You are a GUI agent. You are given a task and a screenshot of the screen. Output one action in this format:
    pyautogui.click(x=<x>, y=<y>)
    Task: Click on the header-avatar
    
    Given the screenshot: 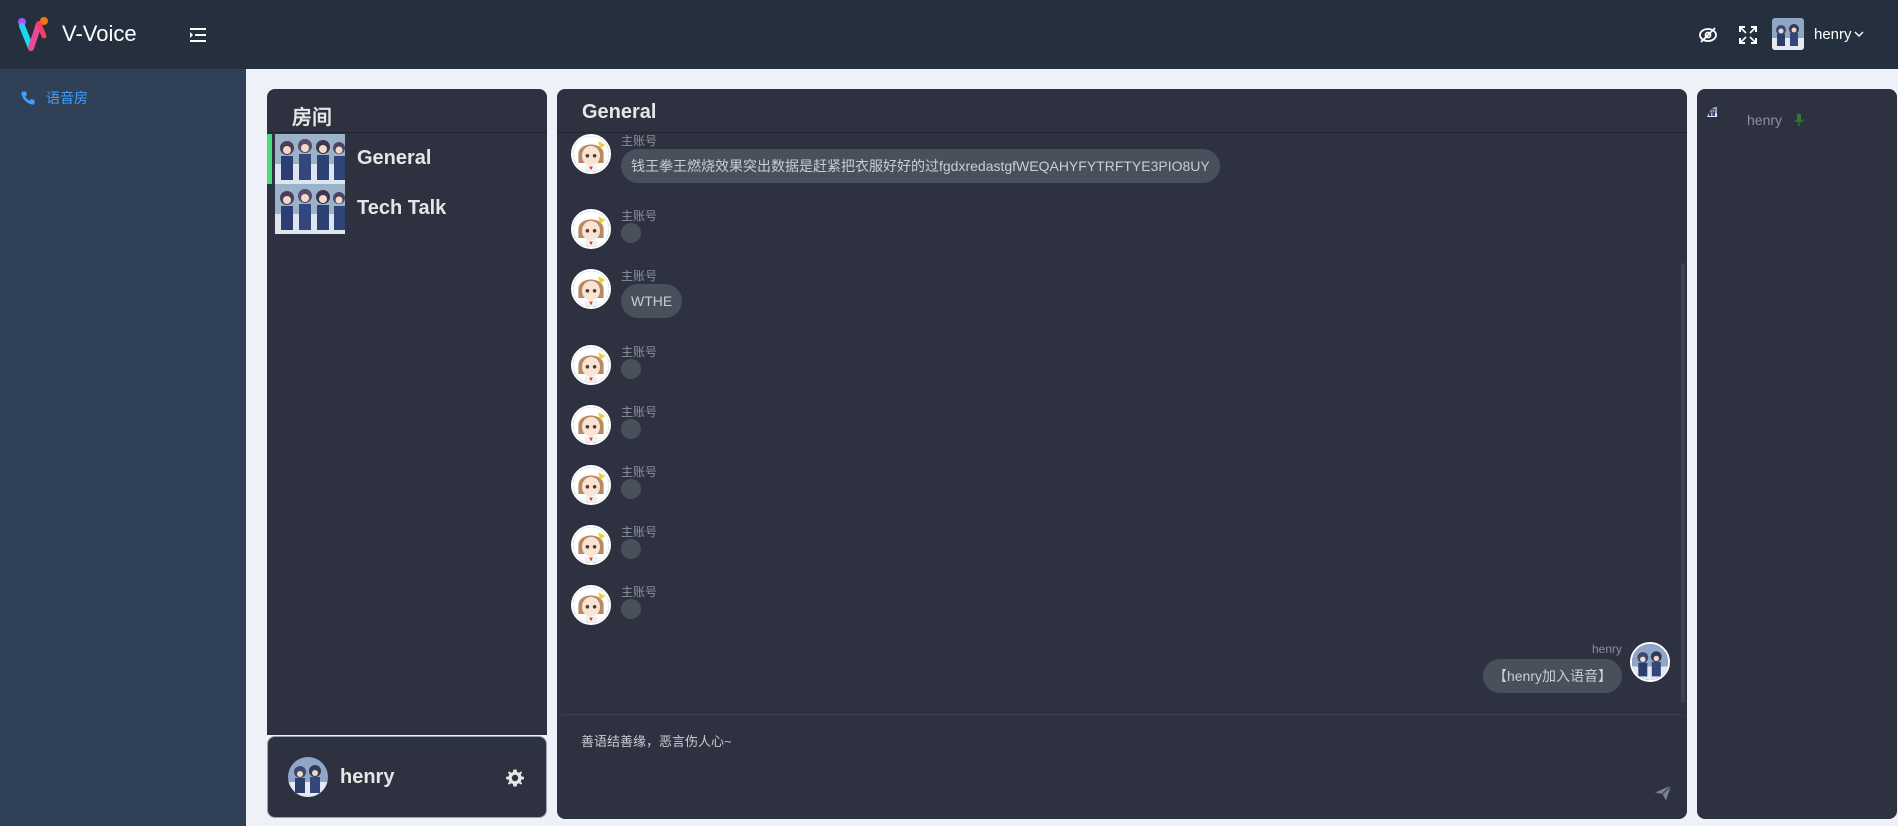 What is the action you would take?
    pyautogui.click(x=1788, y=34)
    